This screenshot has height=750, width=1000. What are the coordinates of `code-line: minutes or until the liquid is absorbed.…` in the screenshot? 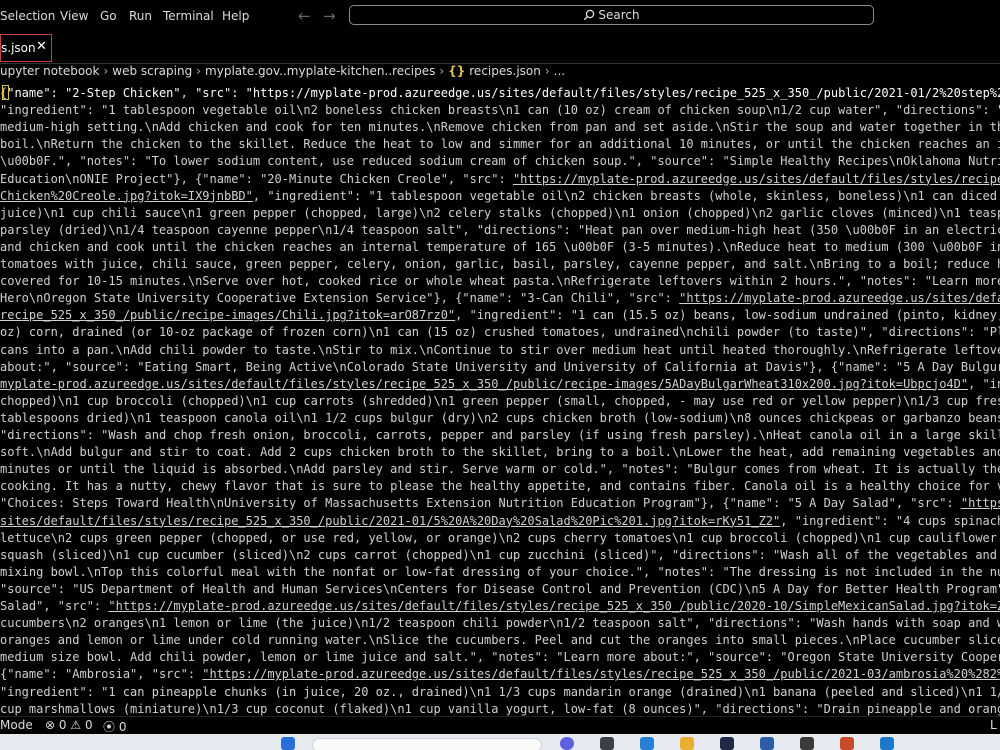 It's located at (500, 469).